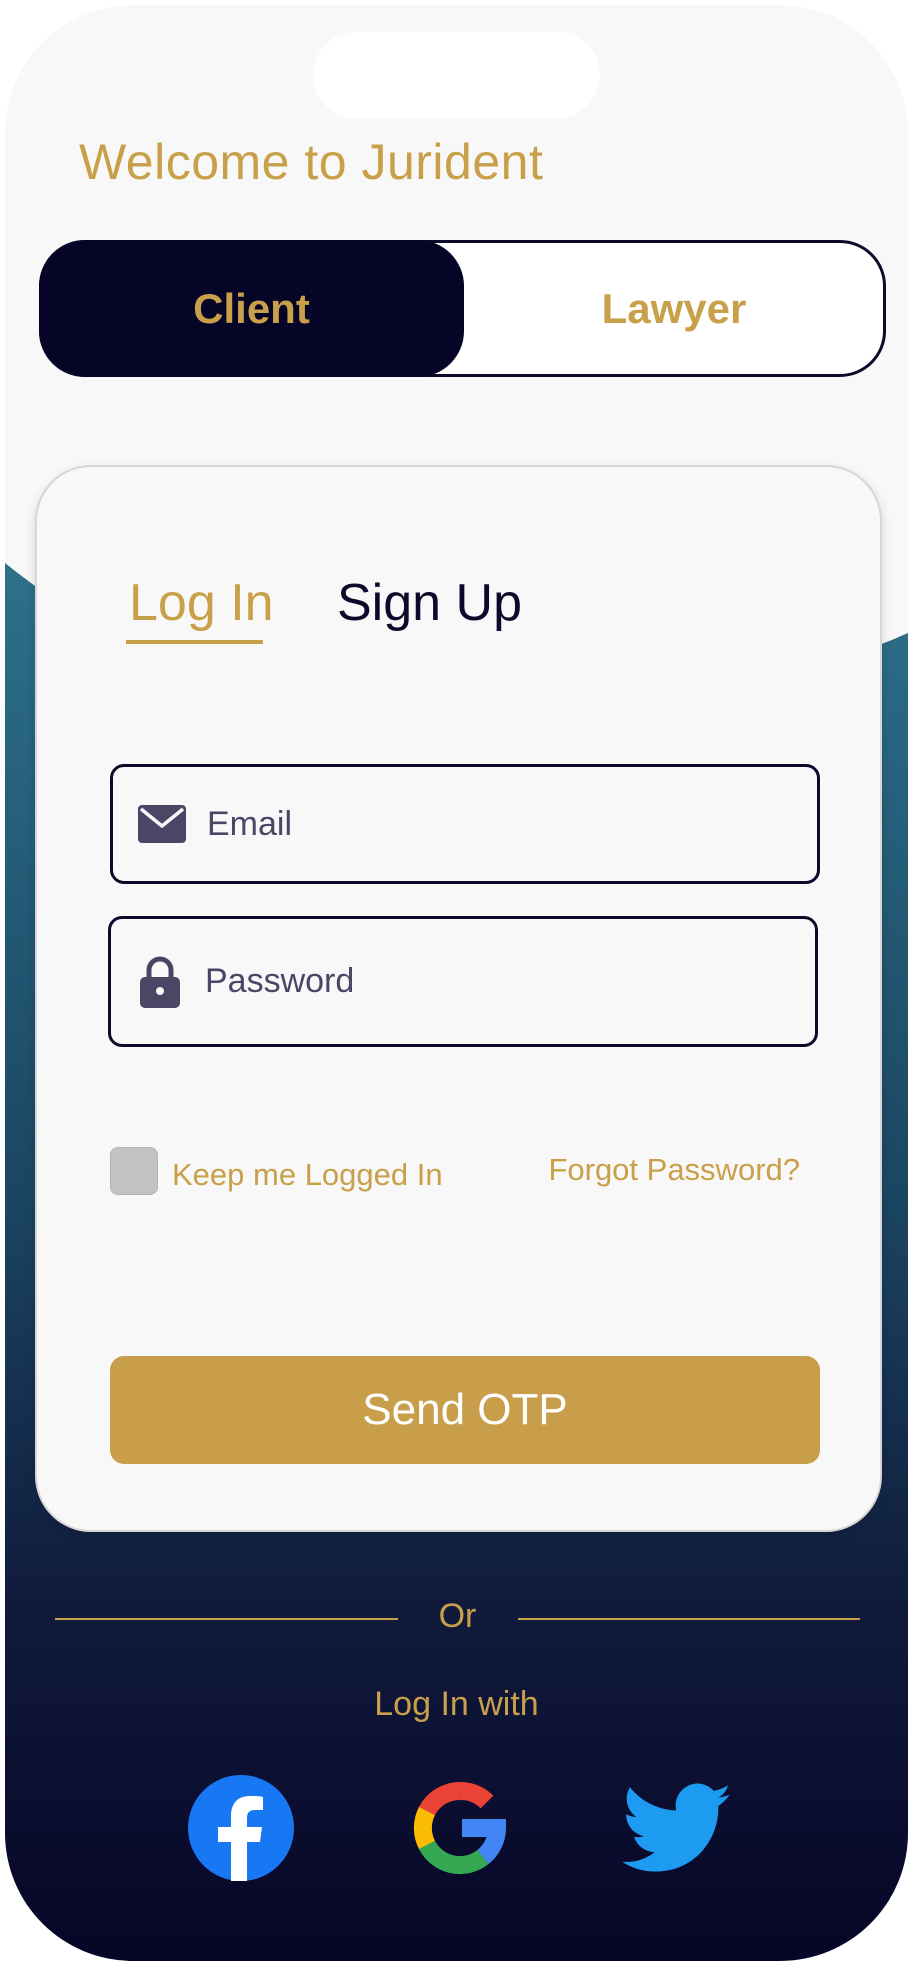 Image resolution: width=909 pixels, height=1962 pixels. I want to click on divider-line-right, so click(689, 1619).